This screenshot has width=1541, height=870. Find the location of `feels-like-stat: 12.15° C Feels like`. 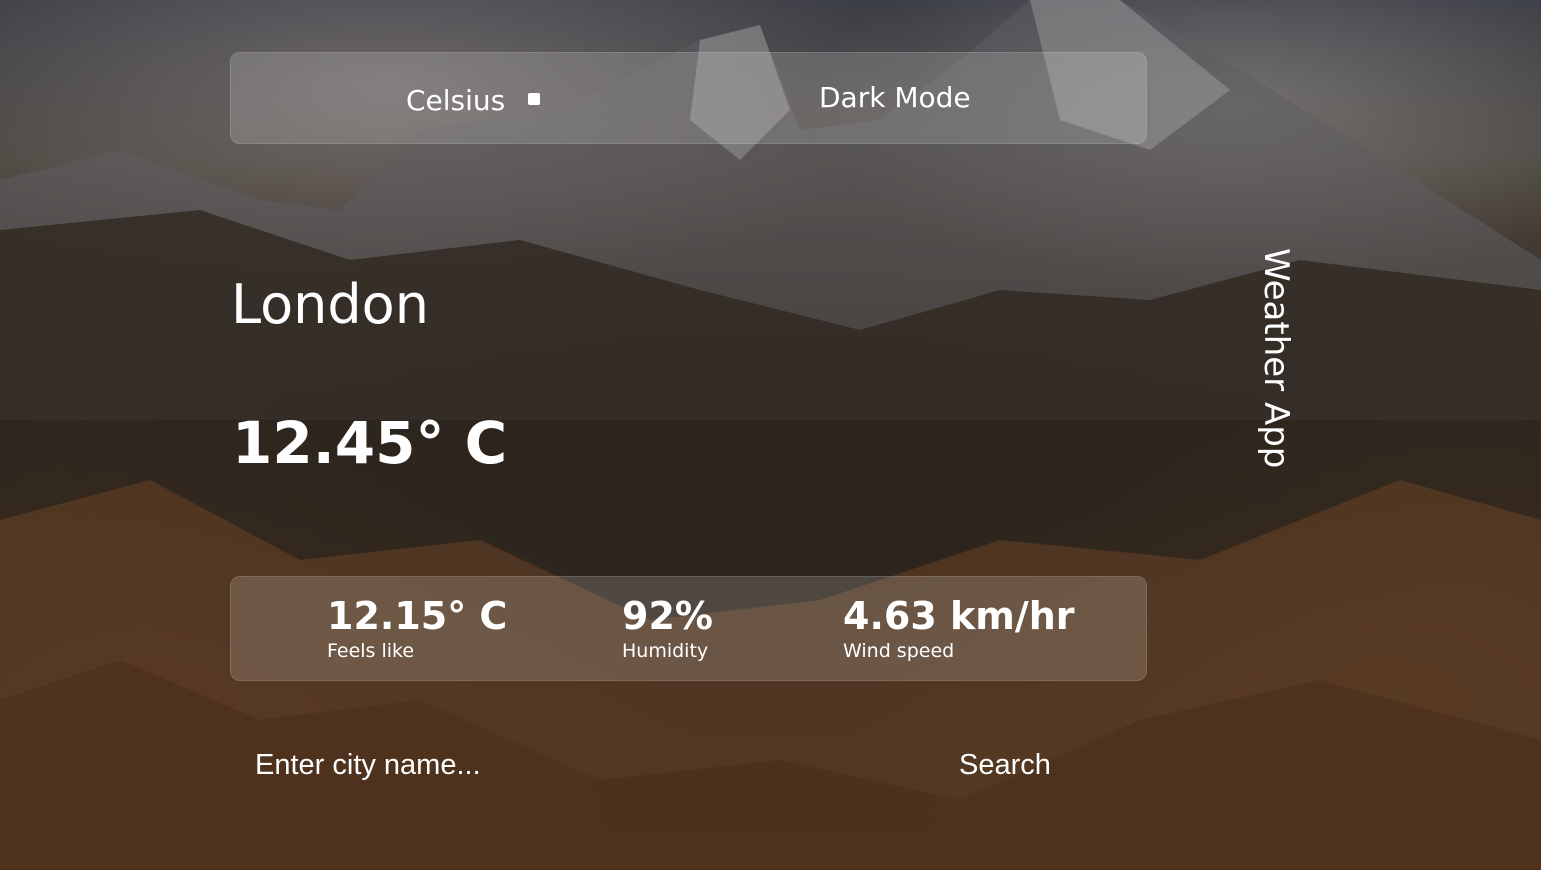

feels-like-stat: 12.15° C Feels like is located at coordinates (417, 628).